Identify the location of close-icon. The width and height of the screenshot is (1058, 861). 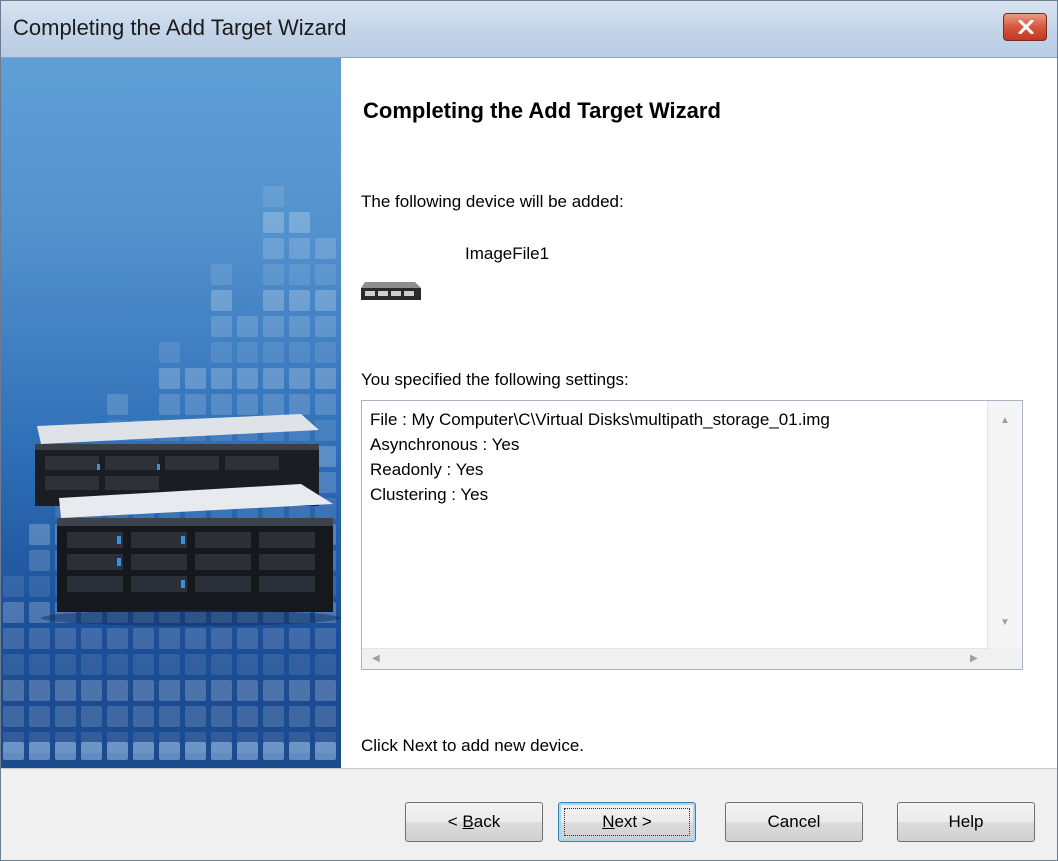
(1026, 27).